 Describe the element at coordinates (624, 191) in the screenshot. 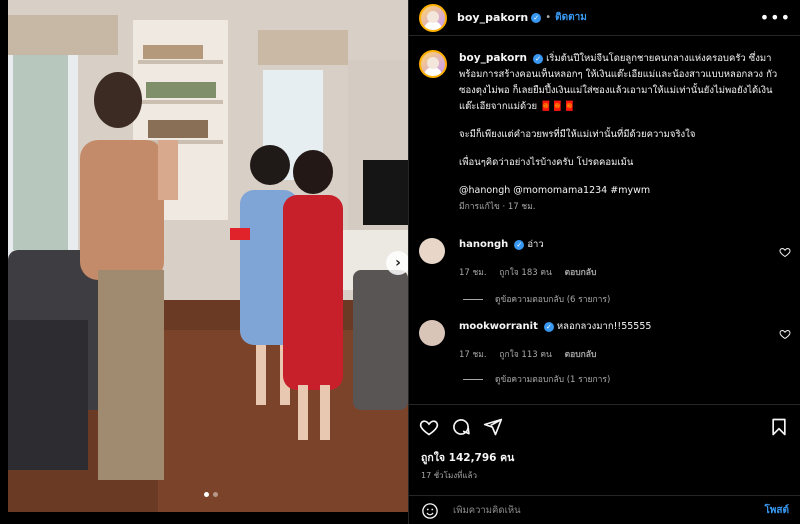

I see `caption-mentions: @hanongh @momomama1234 #mywm` at that location.